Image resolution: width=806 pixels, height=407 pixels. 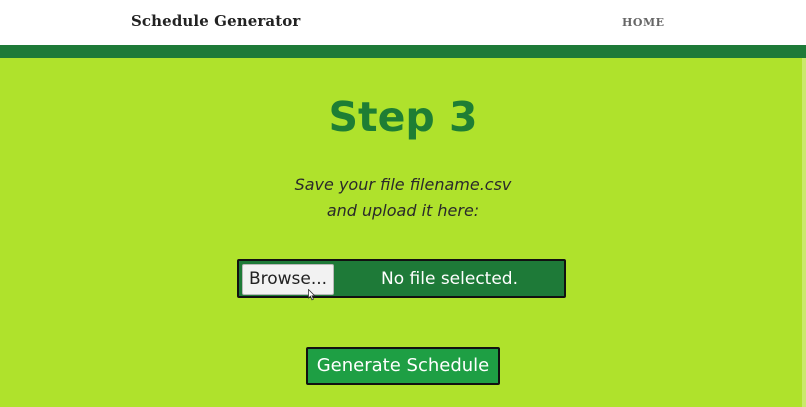 I want to click on instructions-line-1: Save your file filename.csv, so click(x=403, y=184).